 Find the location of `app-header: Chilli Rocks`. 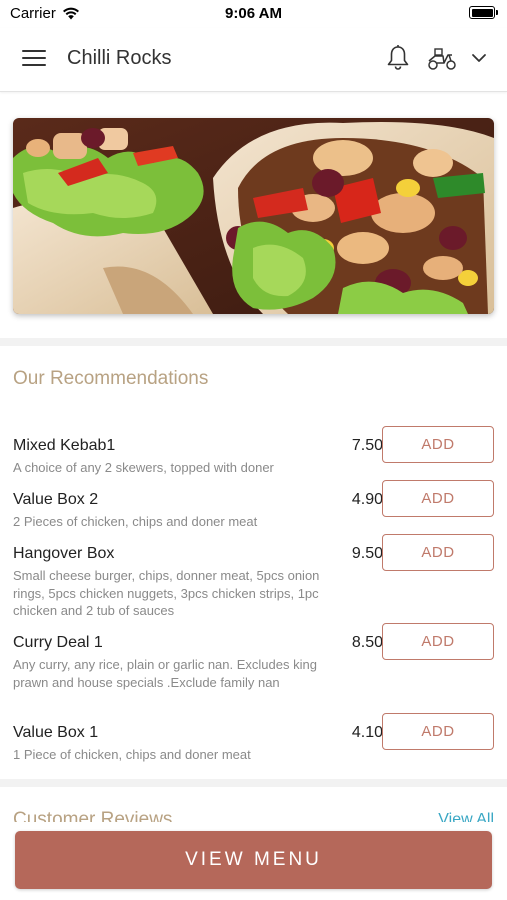

app-header: Chilli Rocks is located at coordinates (253, 60).